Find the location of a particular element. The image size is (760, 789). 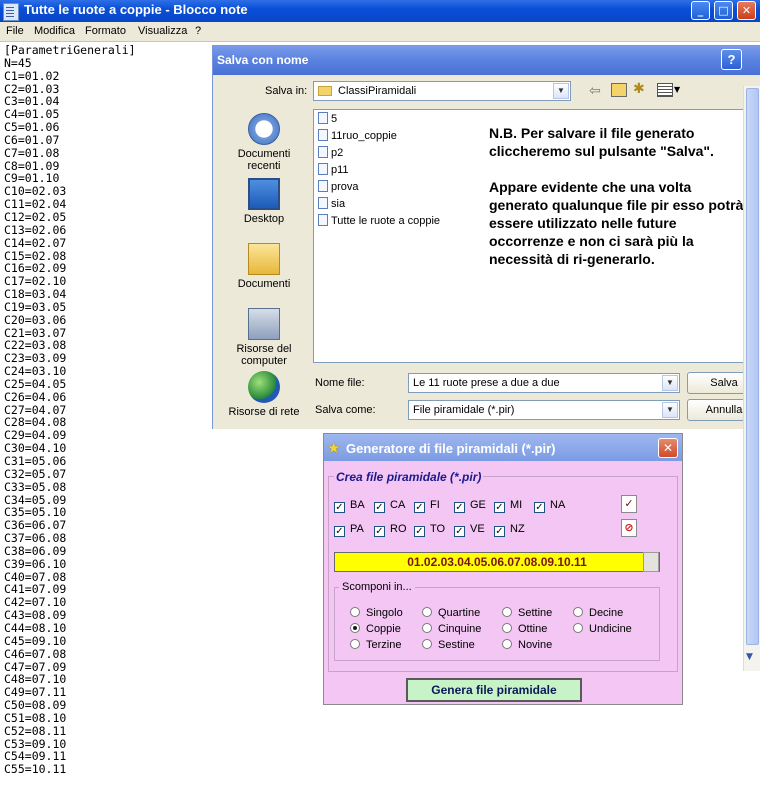

savetype-value: File piramidale (*.pir) is located at coordinates (464, 410).